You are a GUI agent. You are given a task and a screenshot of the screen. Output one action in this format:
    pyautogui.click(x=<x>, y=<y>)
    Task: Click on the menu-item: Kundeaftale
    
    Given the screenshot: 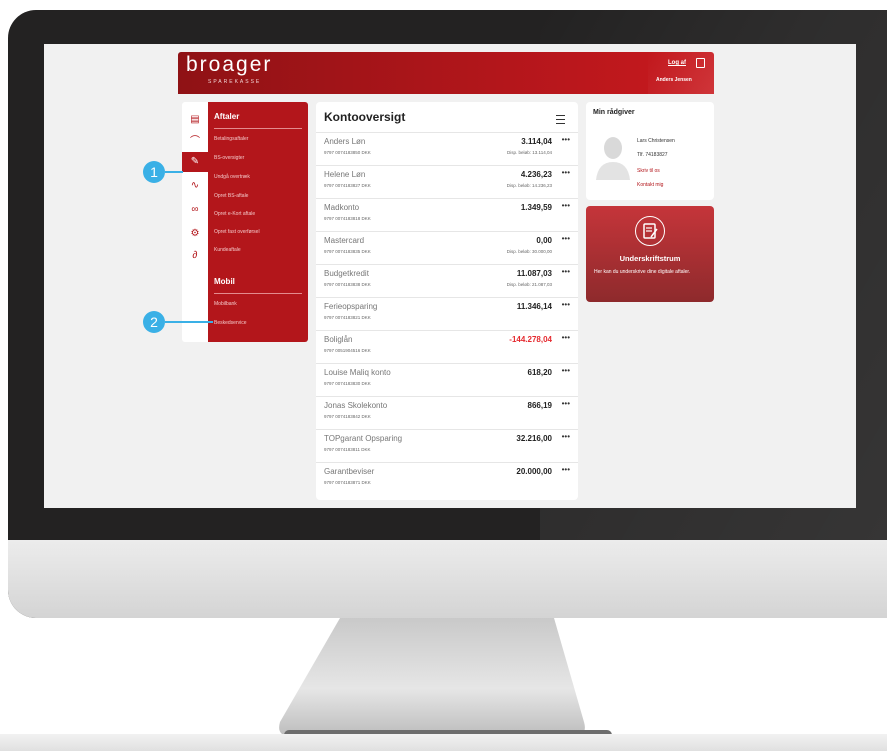 What is the action you would take?
    pyautogui.click(x=227, y=250)
    